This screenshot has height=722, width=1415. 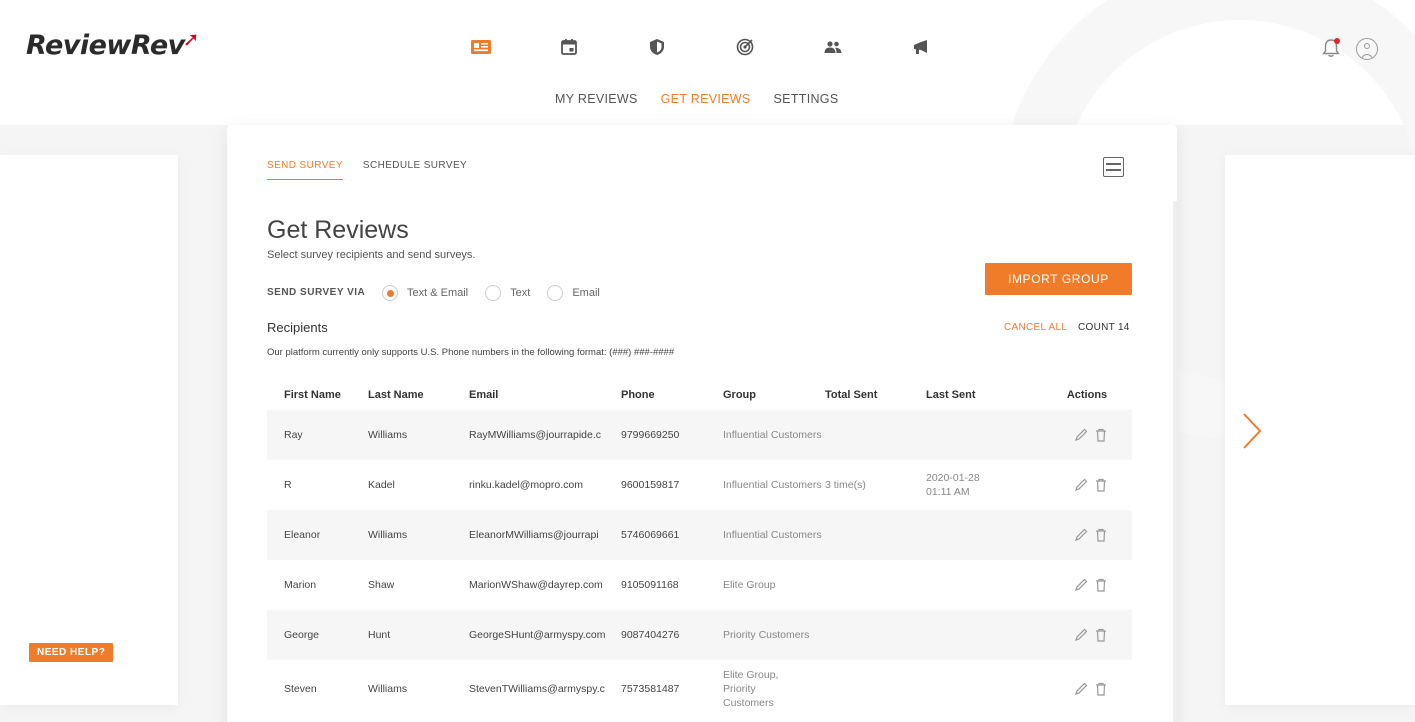 I want to click on tab-send-survey: SEND SURVEY, so click(x=305, y=170).